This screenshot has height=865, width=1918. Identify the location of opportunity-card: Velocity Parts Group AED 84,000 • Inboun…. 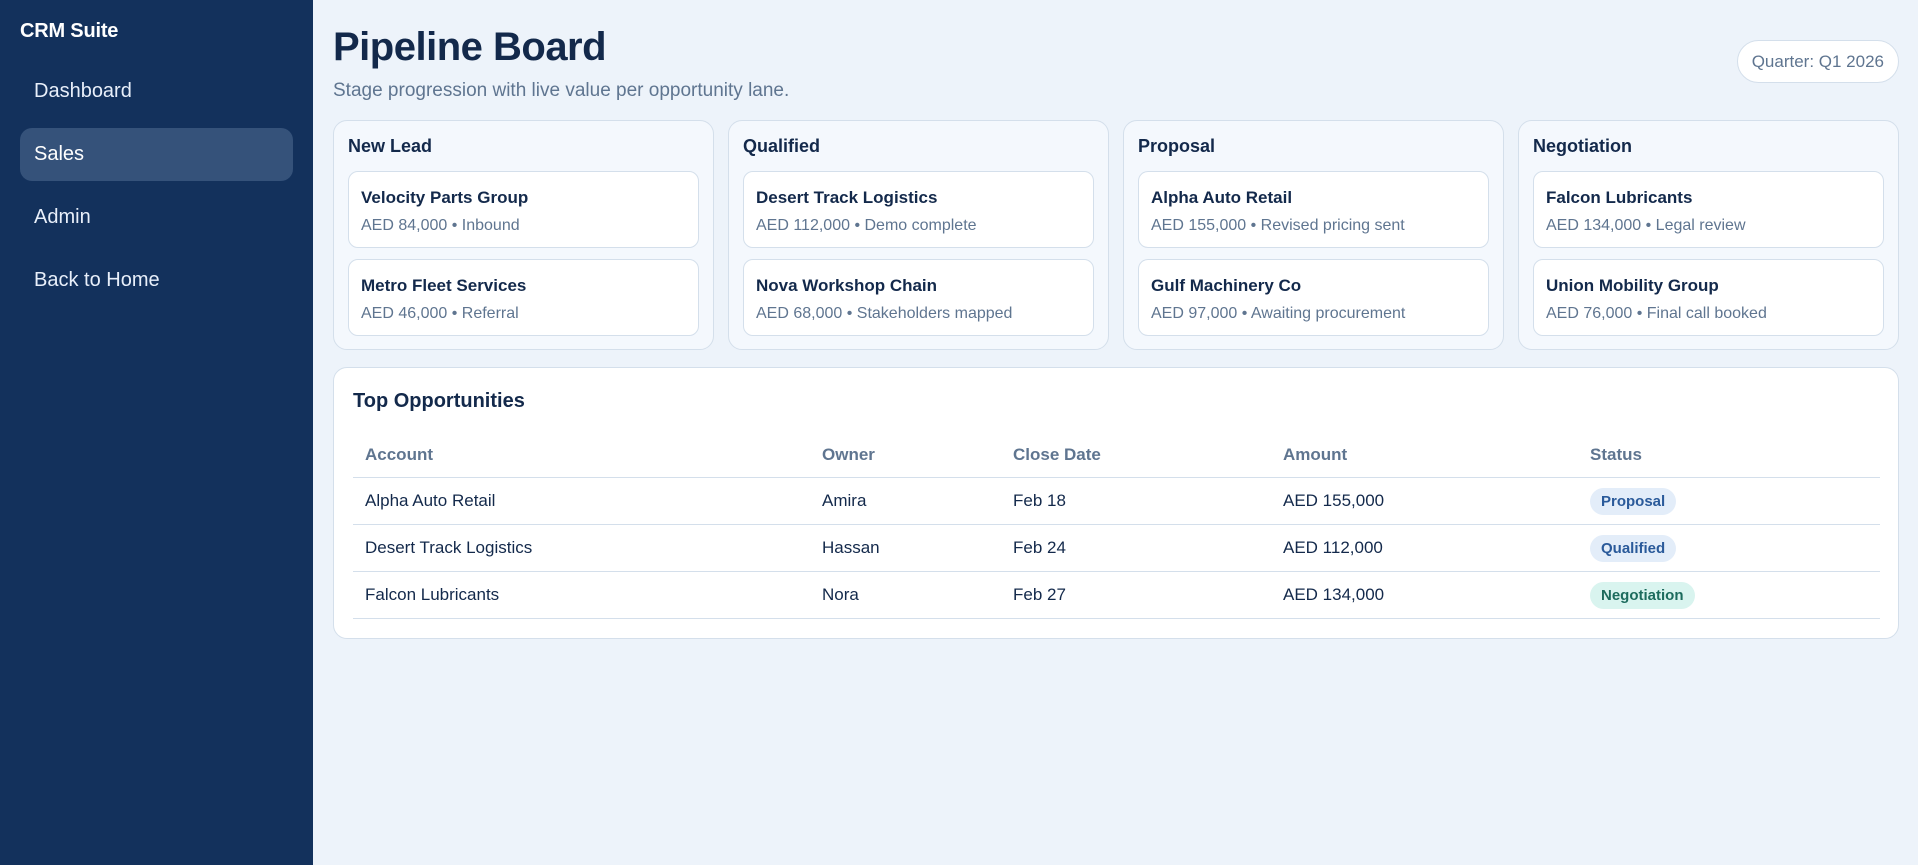
(523, 209).